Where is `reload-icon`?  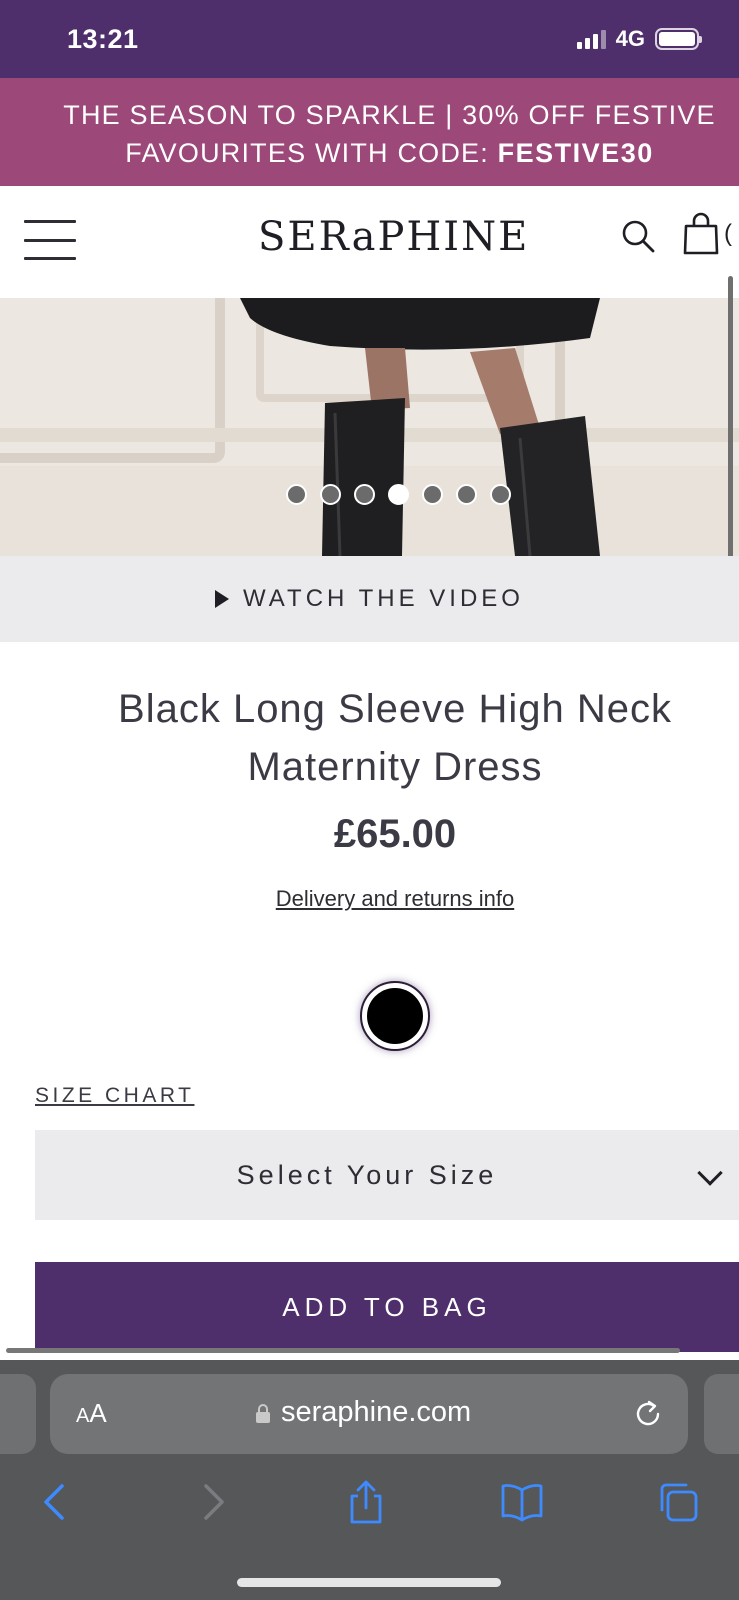 reload-icon is located at coordinates (648, 1414).